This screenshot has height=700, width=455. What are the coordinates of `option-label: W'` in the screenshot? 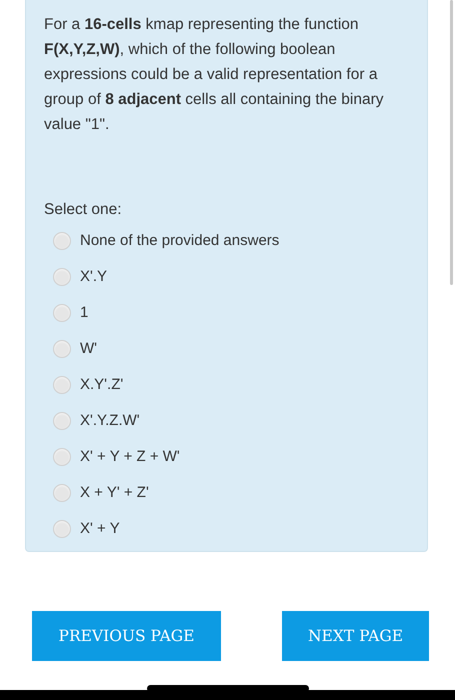 It's located at (89, 349).